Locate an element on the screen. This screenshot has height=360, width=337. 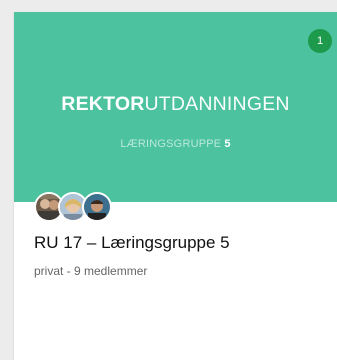
member-avatars is located at coordinates (89, 207).